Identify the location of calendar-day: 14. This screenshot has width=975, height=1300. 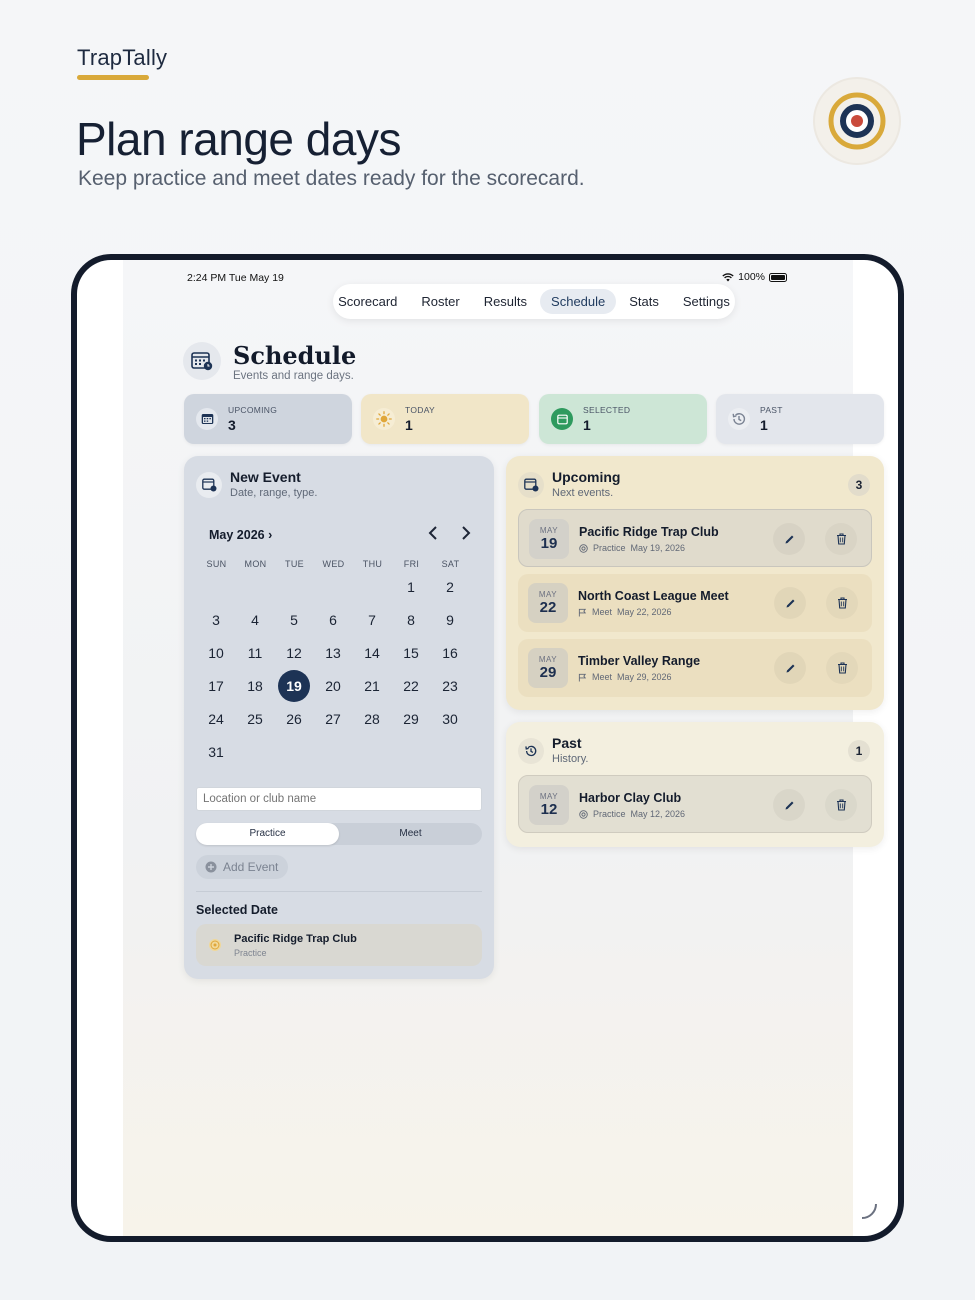
(372, 653).